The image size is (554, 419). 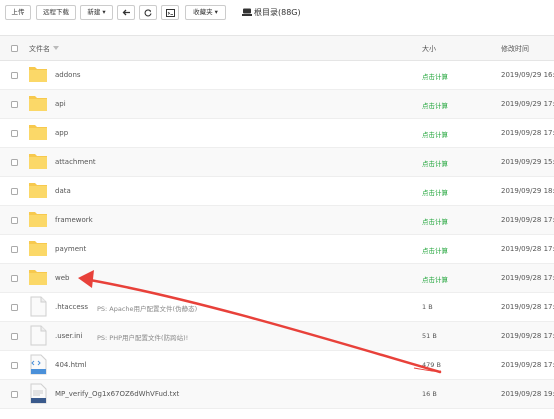 I want to click on modified-time: 2019/09/29 18:2, so click(x=527, y=191).